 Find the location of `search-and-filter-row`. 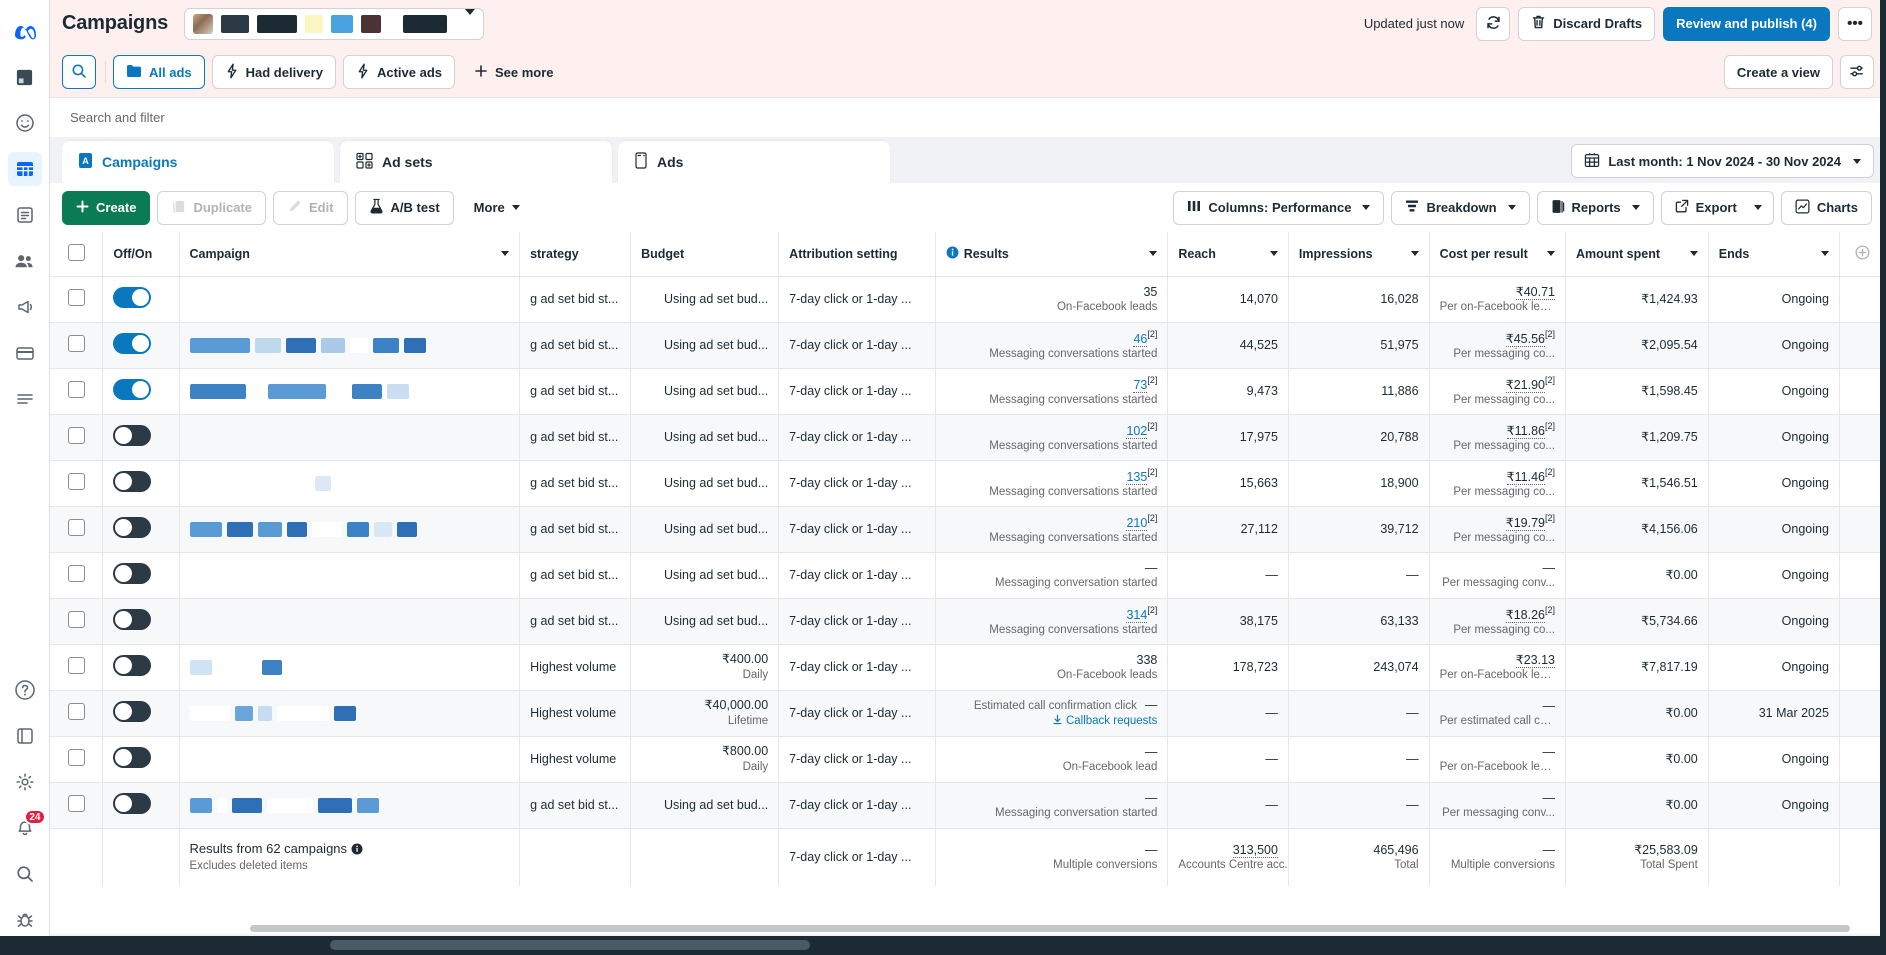

search-and-filter-row is located at coordinates (968, 117).